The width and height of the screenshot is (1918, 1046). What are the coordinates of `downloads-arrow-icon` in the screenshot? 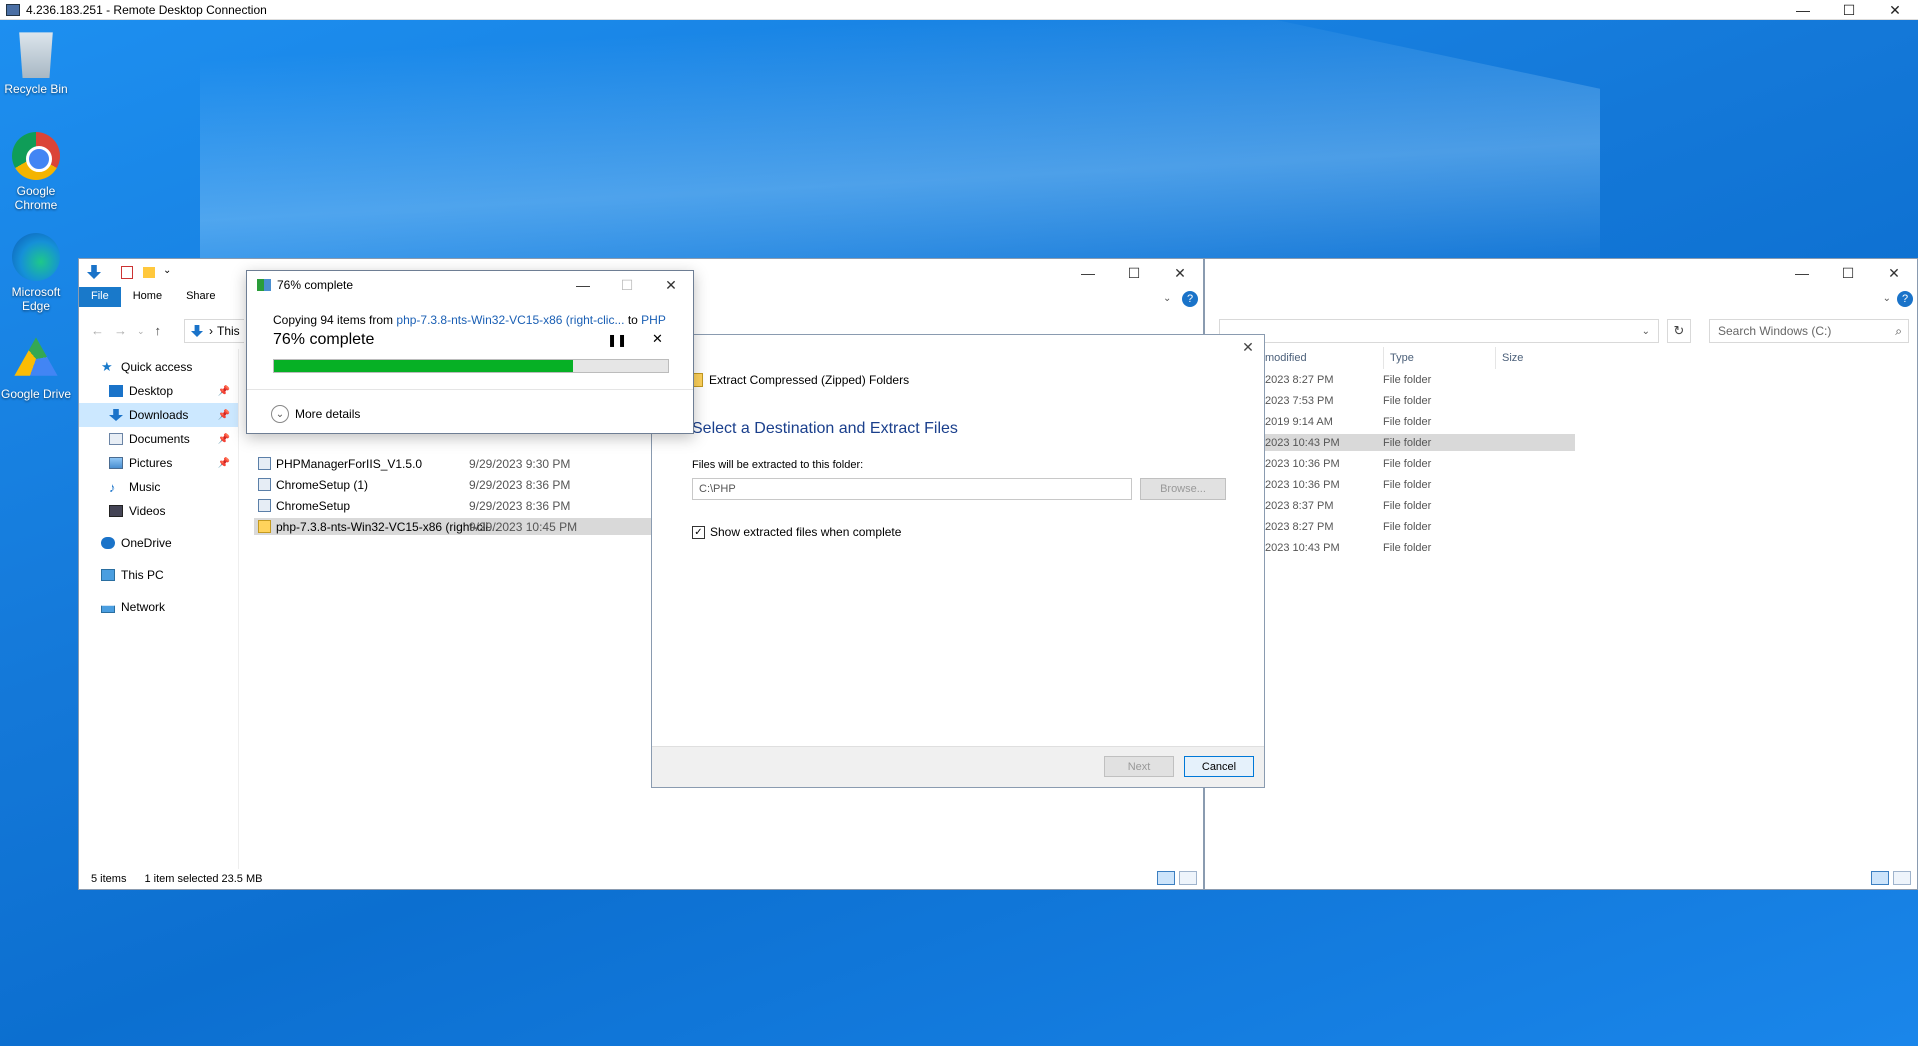 It's located at (197, 331).